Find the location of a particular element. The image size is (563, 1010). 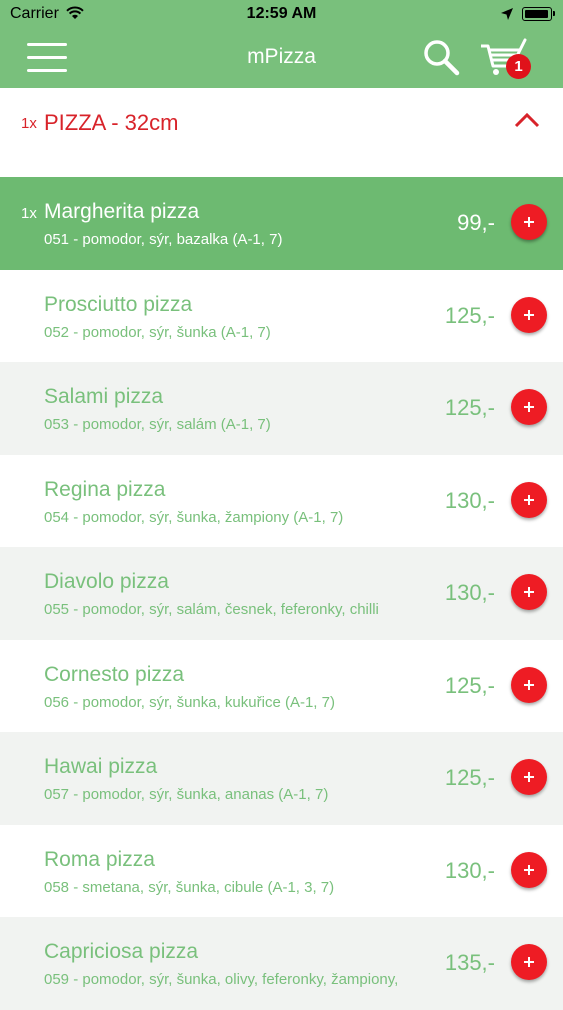

category-qty: 1x is located at coordinates (29, 123).